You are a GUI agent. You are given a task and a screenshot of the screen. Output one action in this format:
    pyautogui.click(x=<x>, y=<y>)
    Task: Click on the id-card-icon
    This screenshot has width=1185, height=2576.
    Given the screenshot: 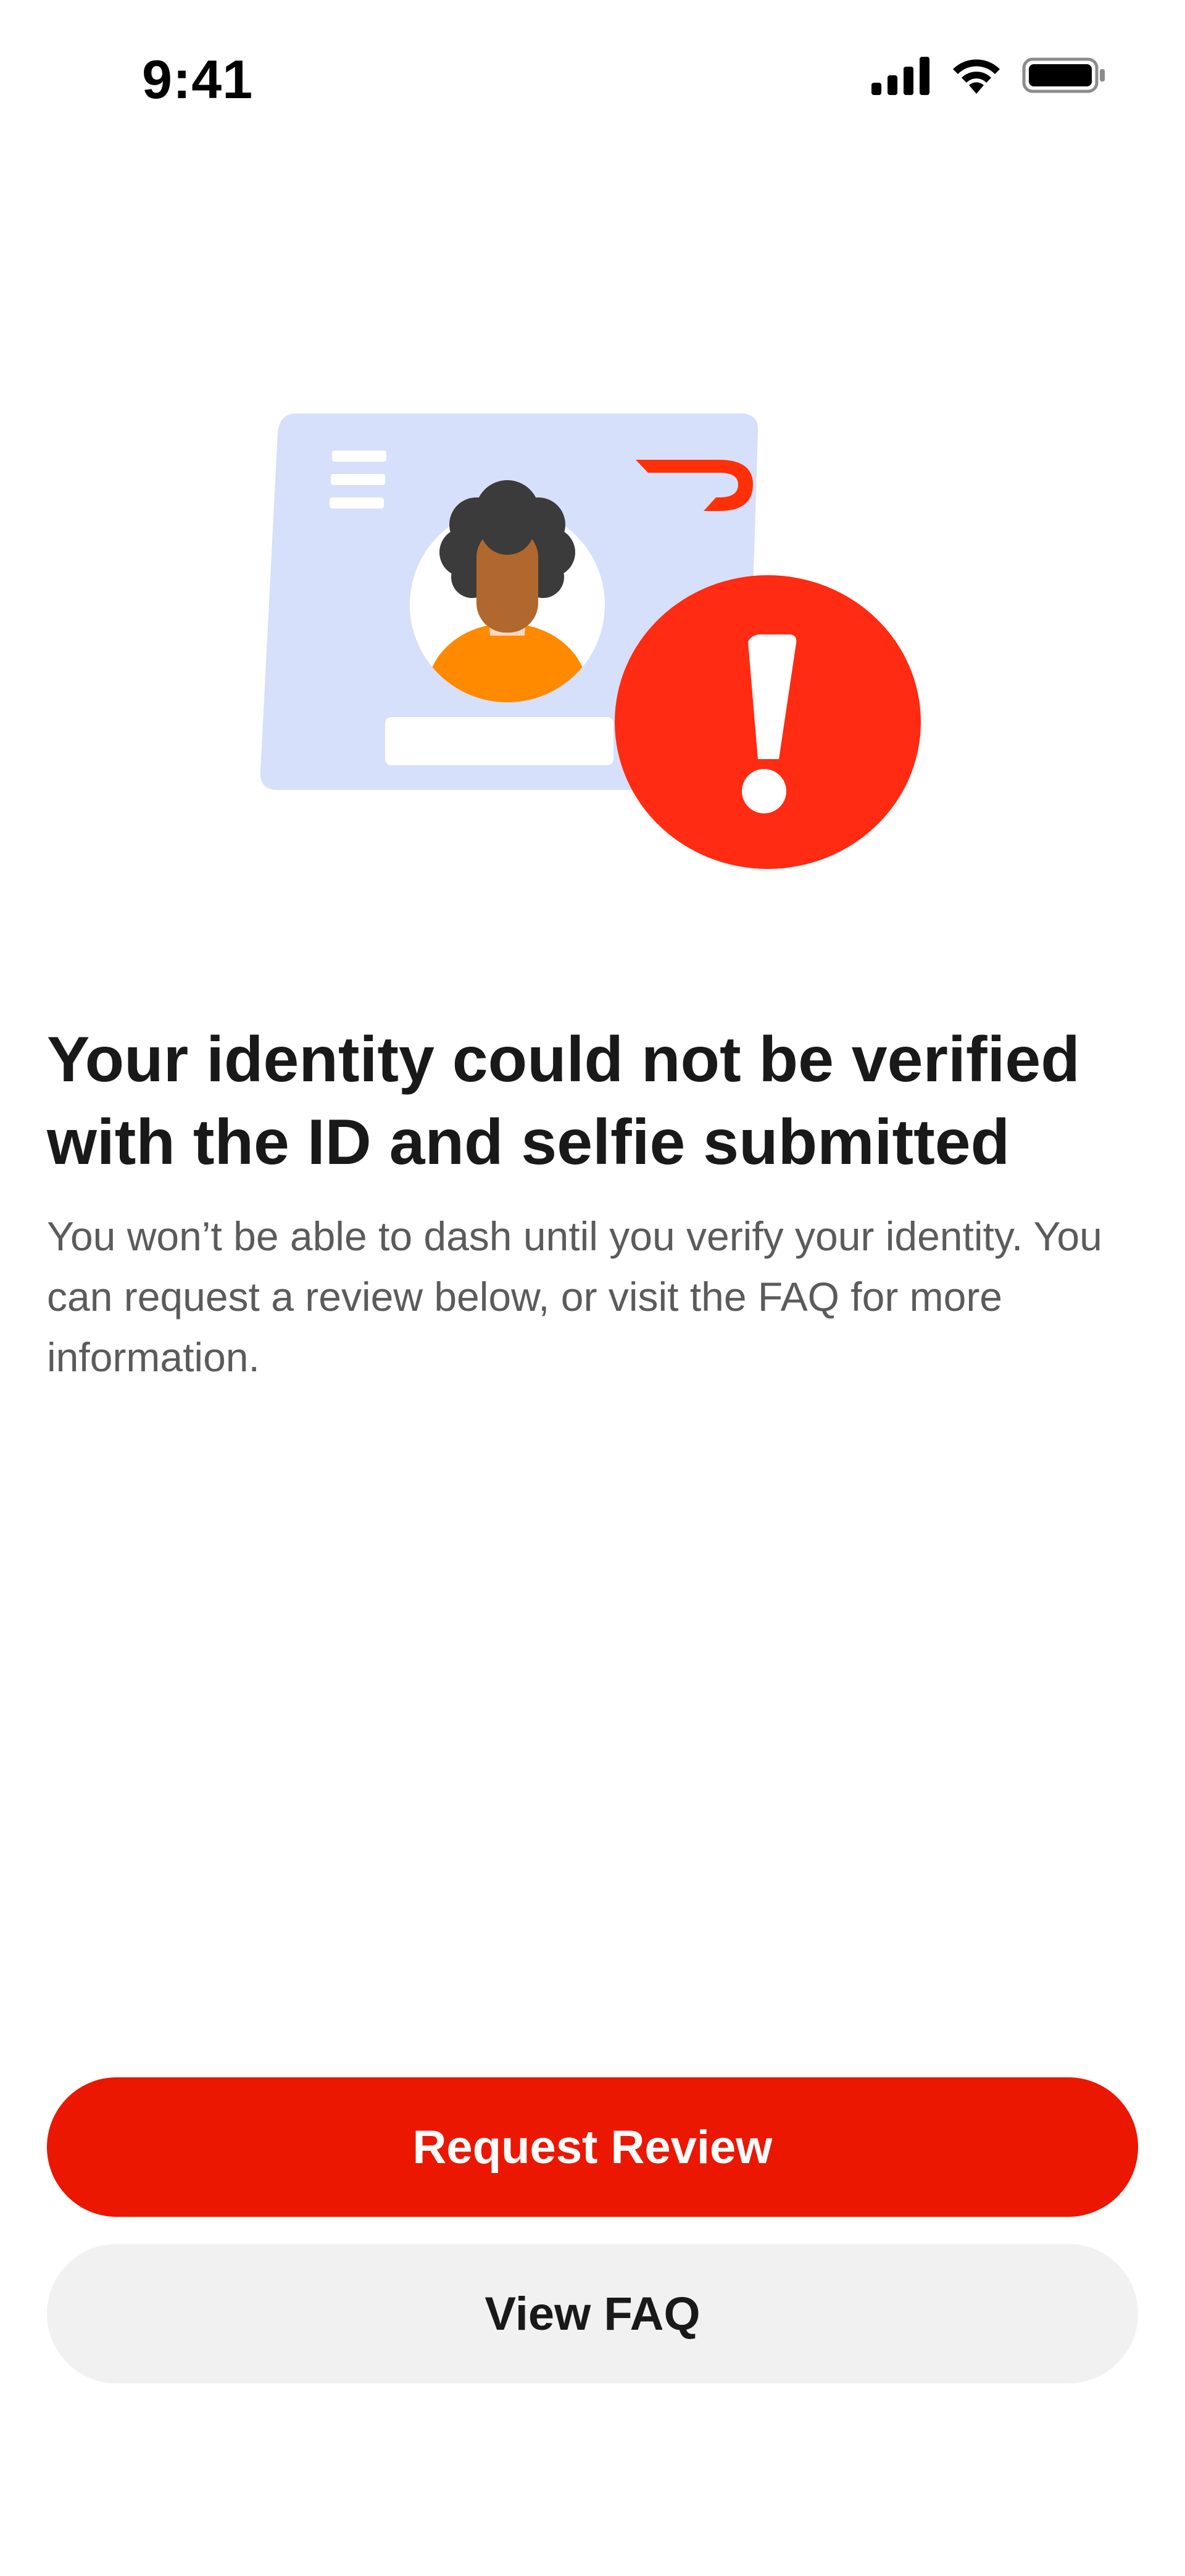 What is the action you would take?
    pyautogui.click(x=590, y=641)
    